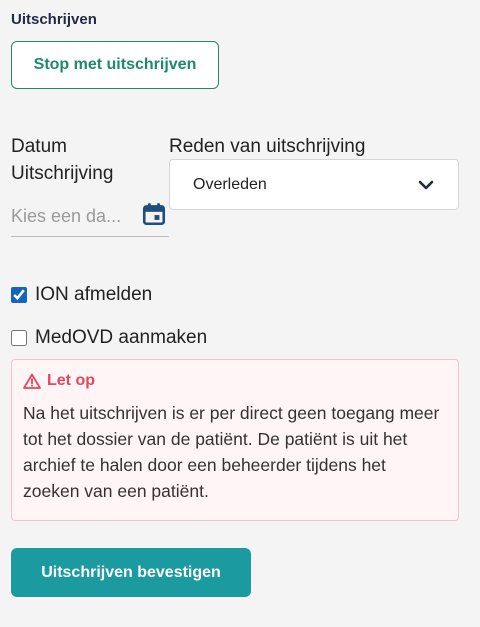  What do you see at coordinates (154, 214) in the screenshot?
I see `calendar-icon` at bounding box center [154, 214].